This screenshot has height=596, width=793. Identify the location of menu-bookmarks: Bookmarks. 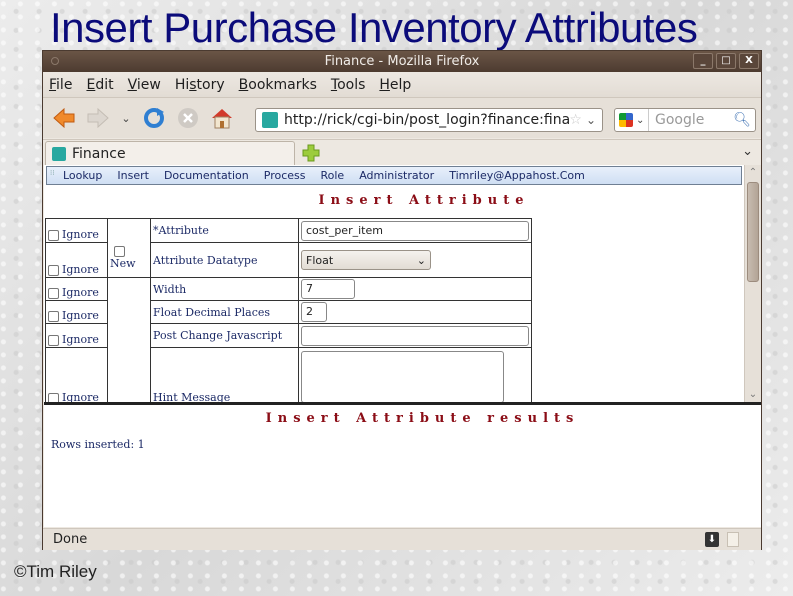
(278, 85).